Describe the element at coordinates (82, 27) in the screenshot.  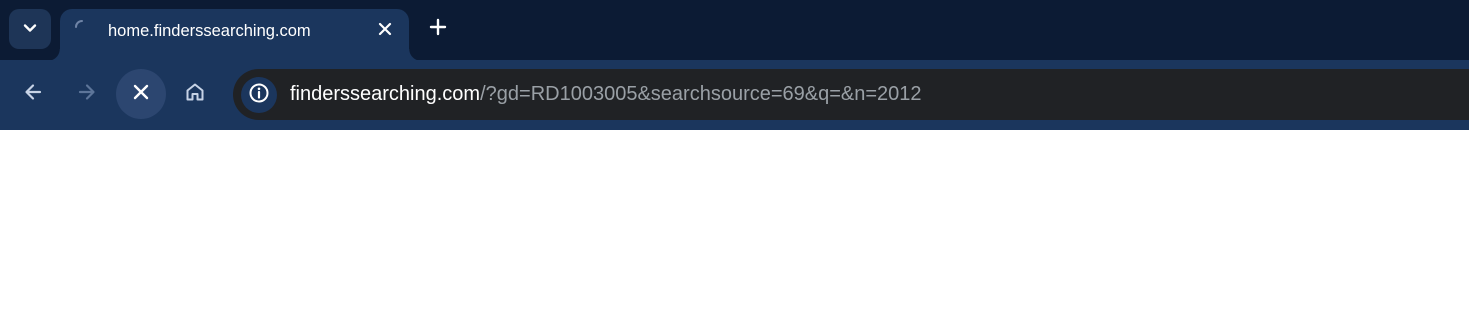
I see `spinner-icon` at that location.